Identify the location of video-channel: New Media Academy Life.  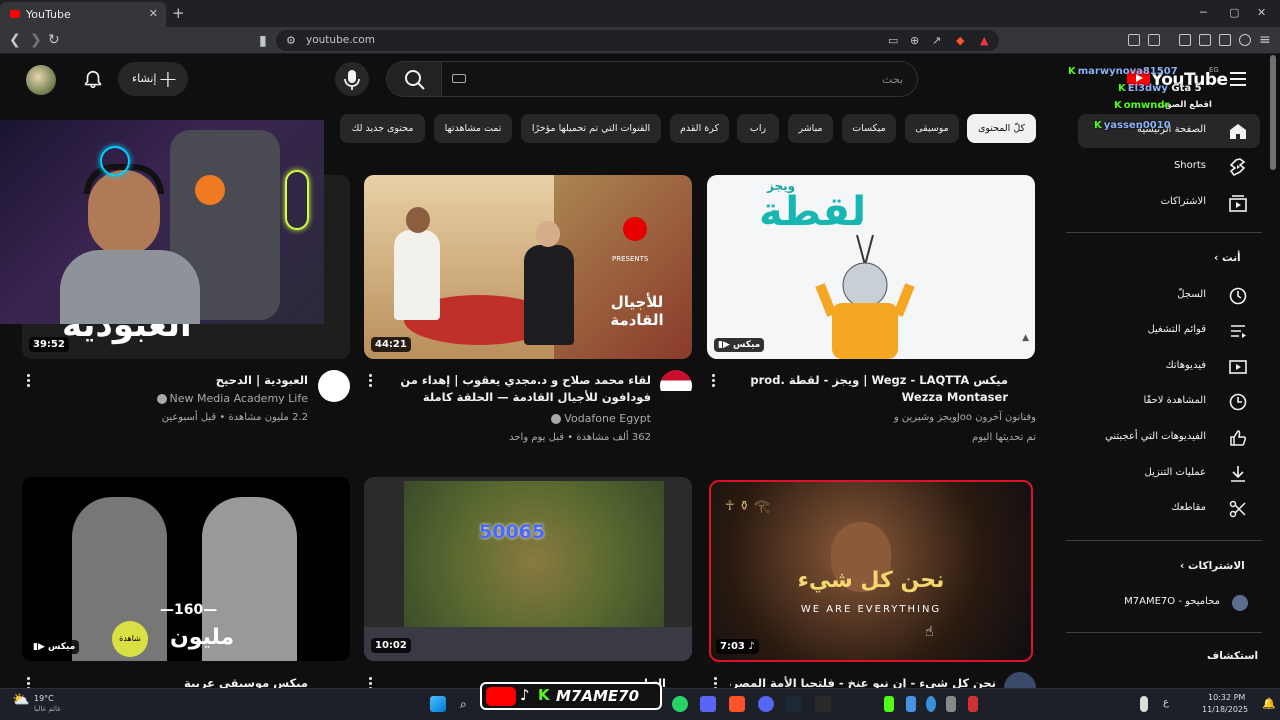
(175, 398).